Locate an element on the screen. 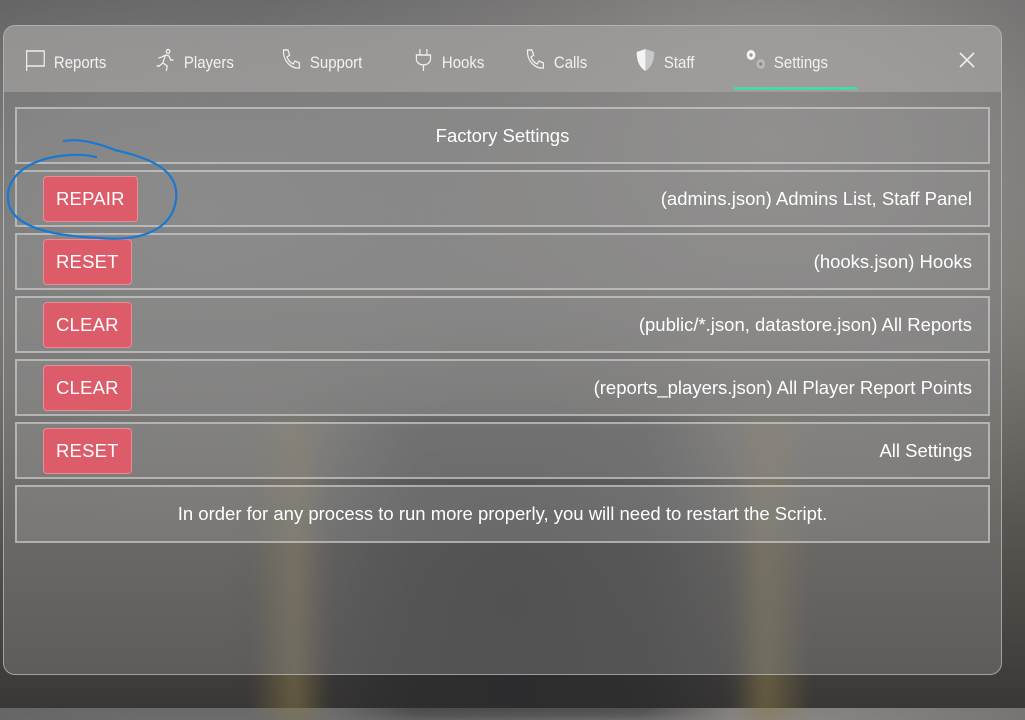 The width and height of the screenshot is (1025, 720). section-header: Factory Settings is located at coordinates (502, 135).